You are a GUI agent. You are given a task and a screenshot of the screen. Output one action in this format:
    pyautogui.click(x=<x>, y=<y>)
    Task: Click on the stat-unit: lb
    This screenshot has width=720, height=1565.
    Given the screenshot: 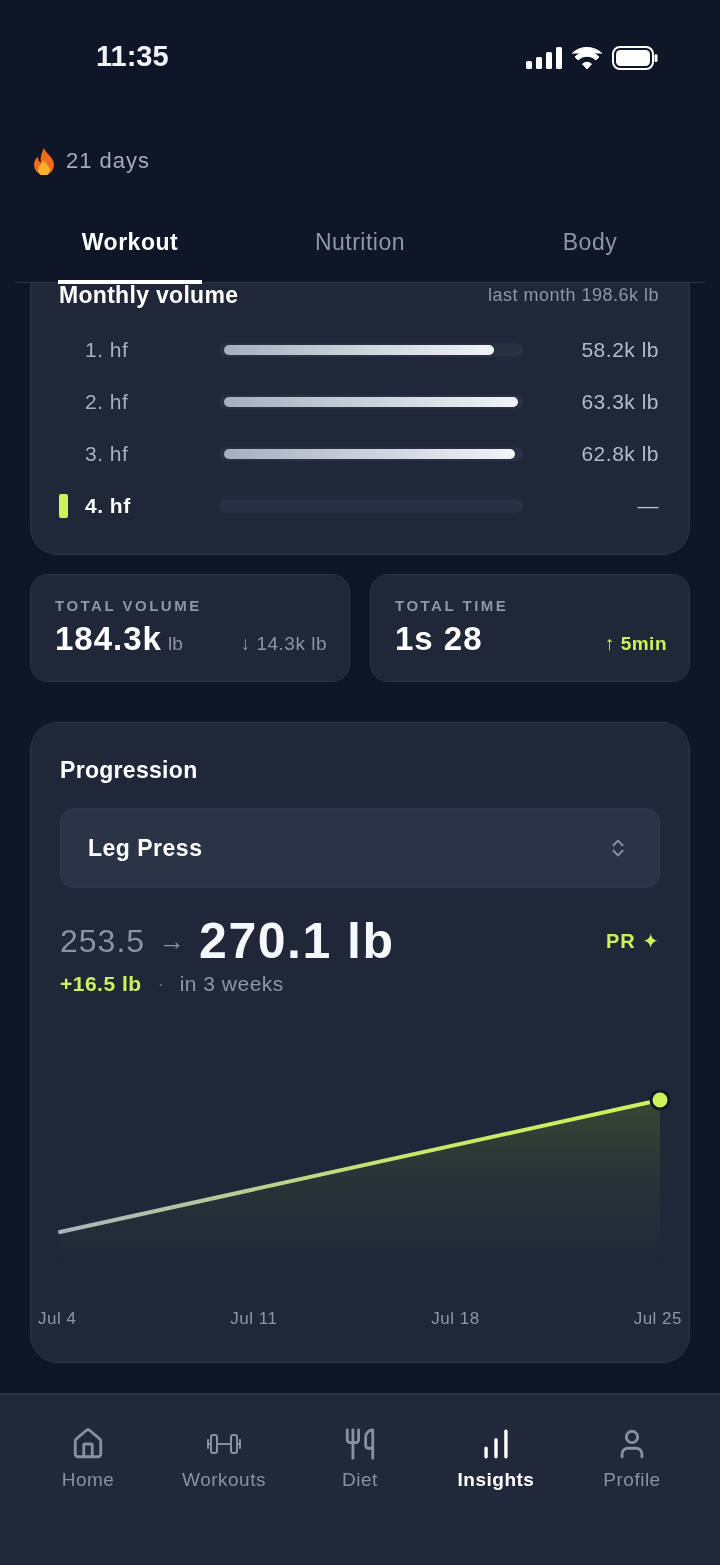 What is the action you would take?
    pyautogui.click(x=175, y=644)
    